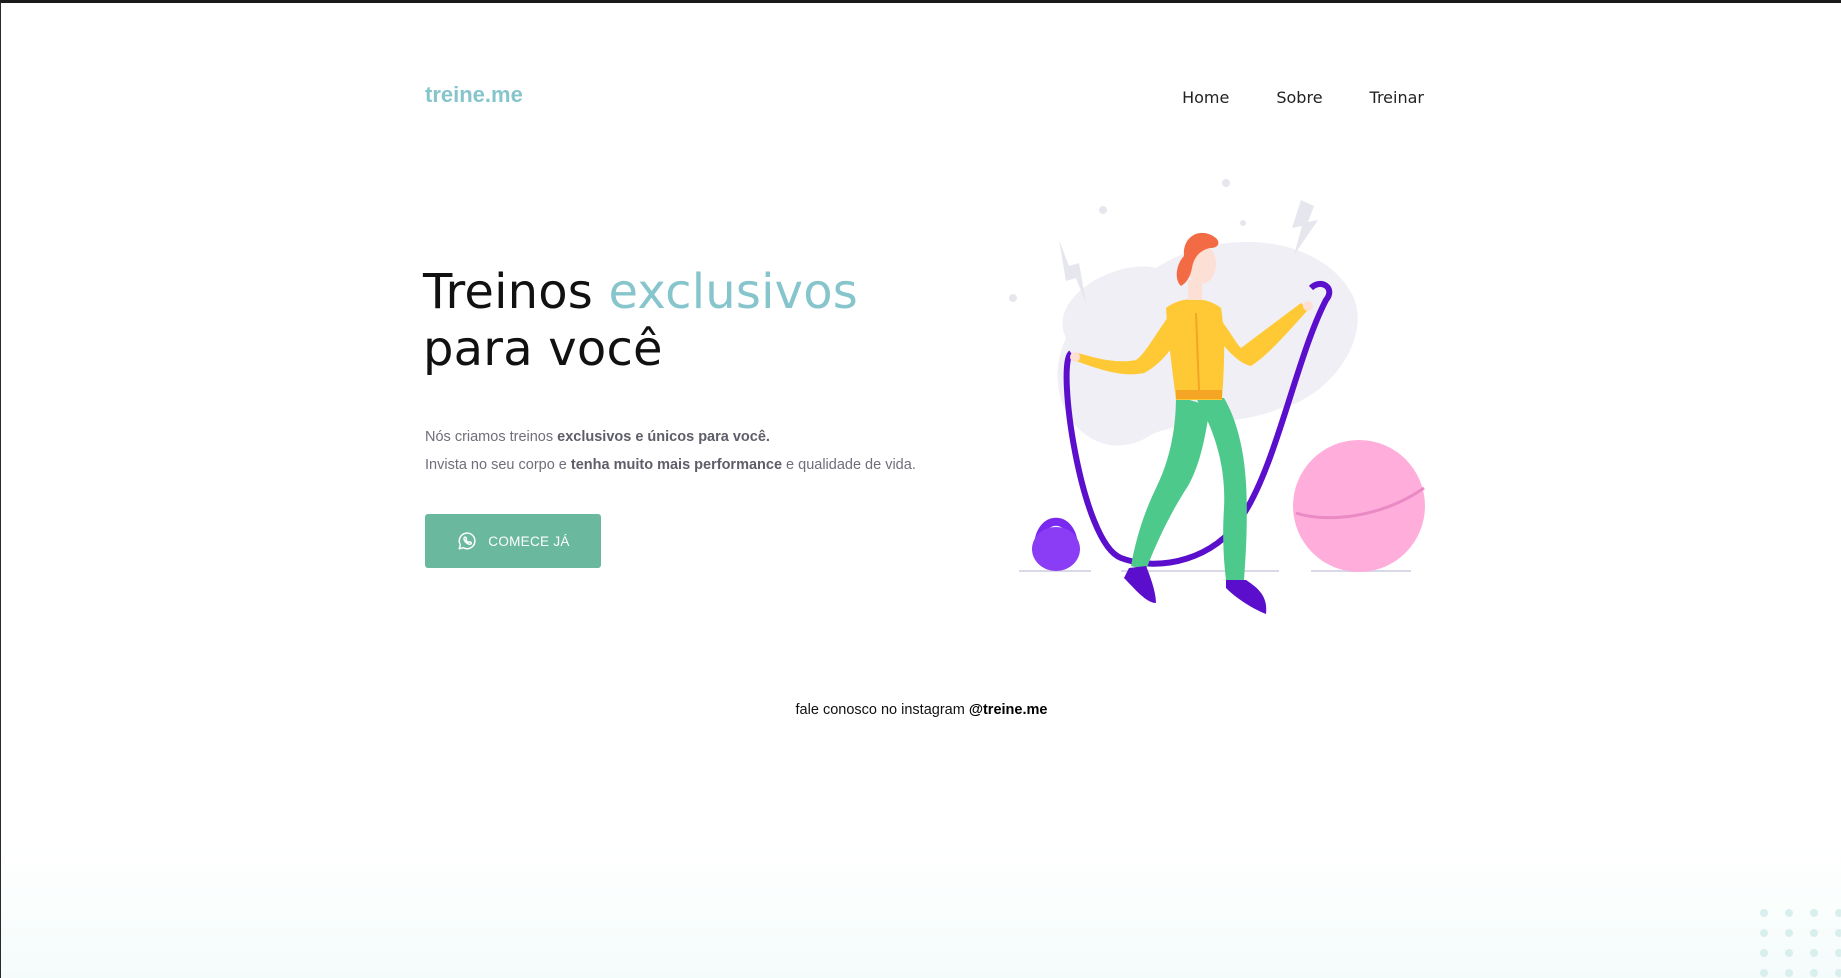 Image resolution: width=1841 pixels, height=978 pixels. Describe the element at coordinates (1308, 306) in the screenshot. I see `right-hand` at that location.